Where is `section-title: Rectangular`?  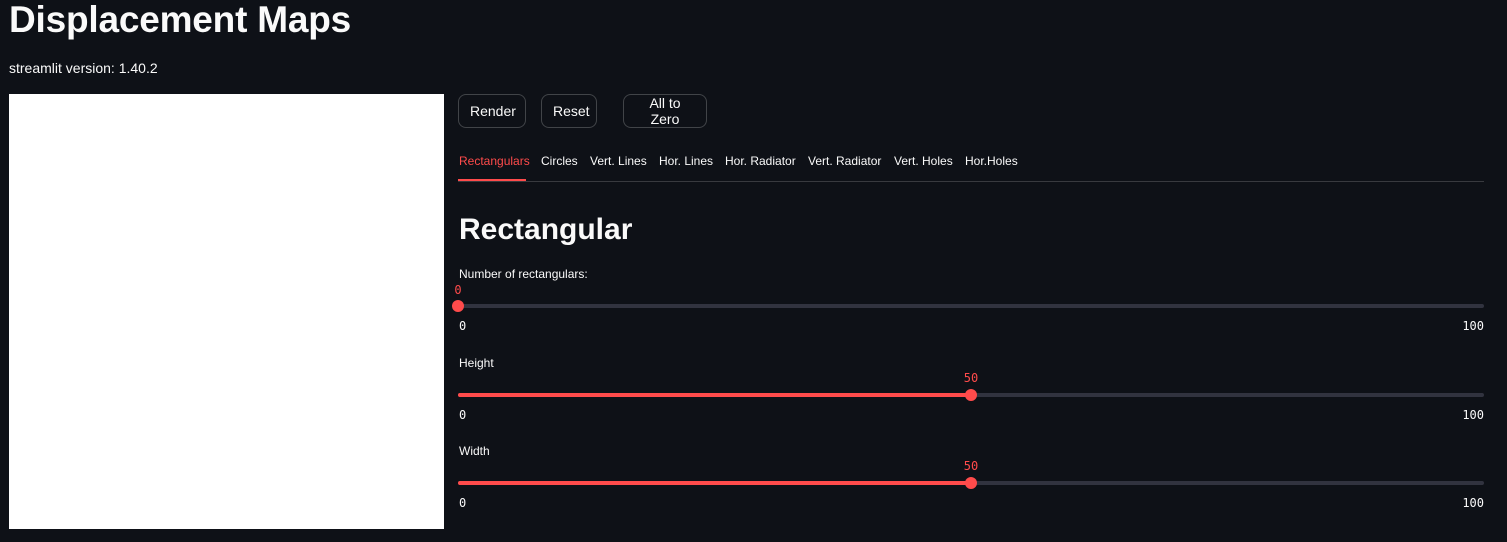
section-title: Rectangular is located at coordinates (546, 229).